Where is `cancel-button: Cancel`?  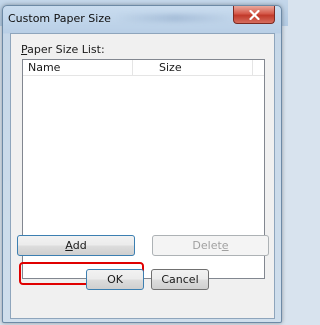
cancel-button: Cancel is located at coordinates (180, 279).